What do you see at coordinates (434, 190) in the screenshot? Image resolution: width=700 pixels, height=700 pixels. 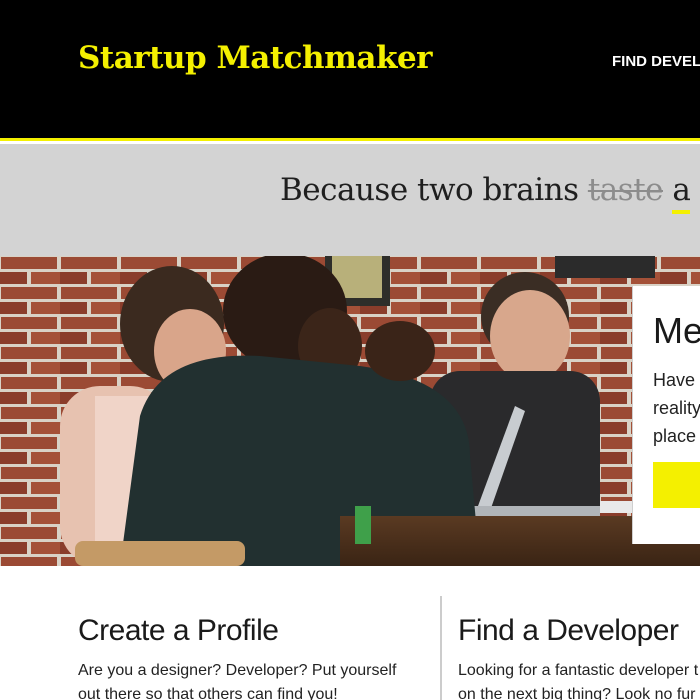 I see `tagline-text: Because two brains` at bounding box center [434, 190].